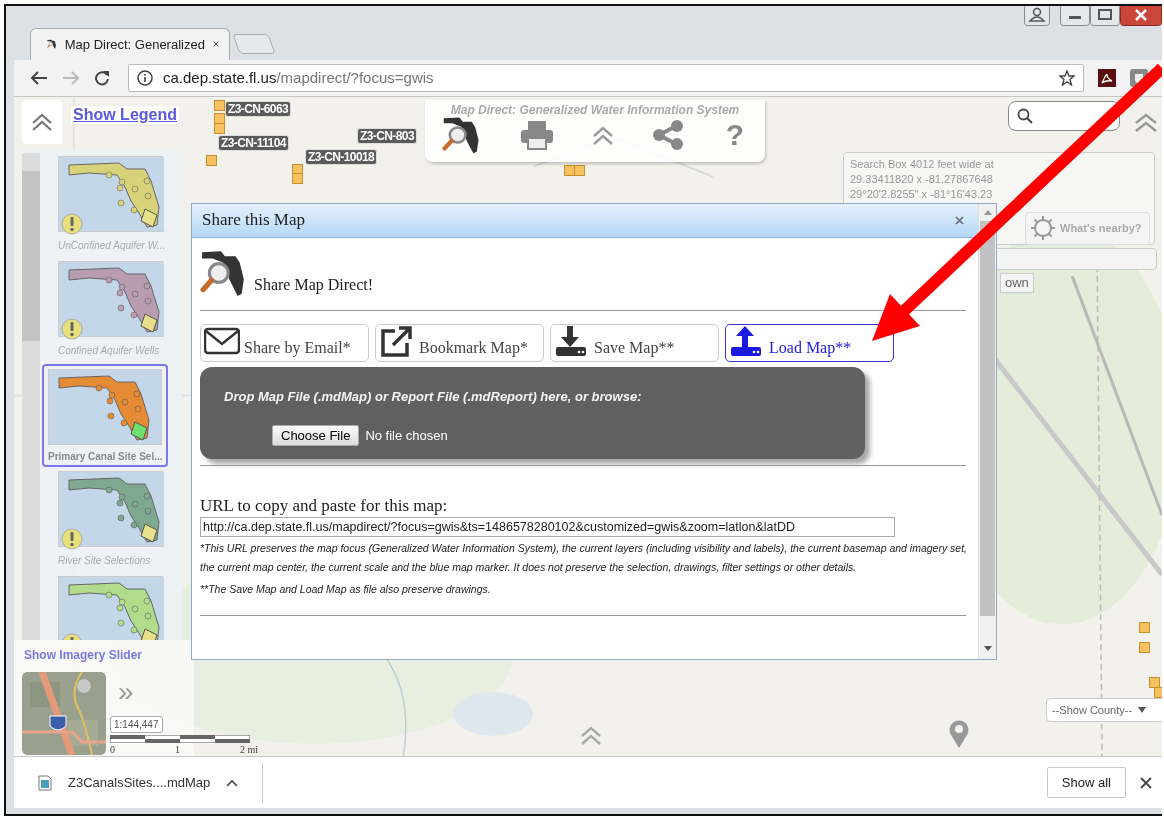 The height and width of the screenshot is (820, 1164). I want to click on back-icon, so click(39, 77).